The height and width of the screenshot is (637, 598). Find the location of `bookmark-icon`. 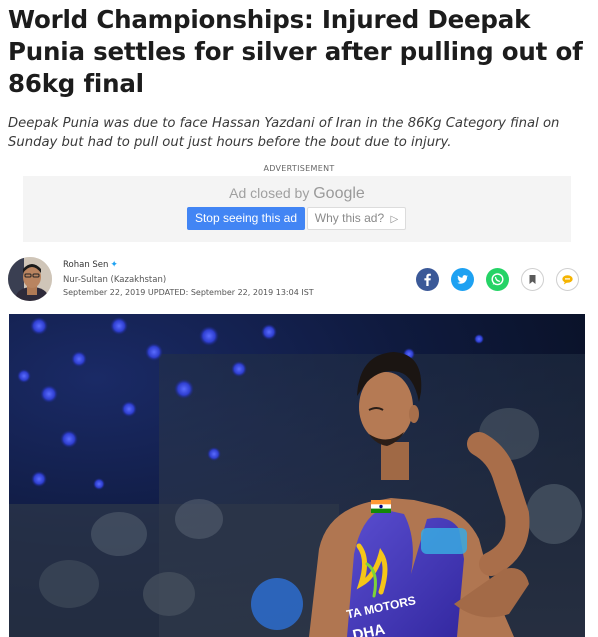

bookmark-icon is located at coordinates (532, 279).